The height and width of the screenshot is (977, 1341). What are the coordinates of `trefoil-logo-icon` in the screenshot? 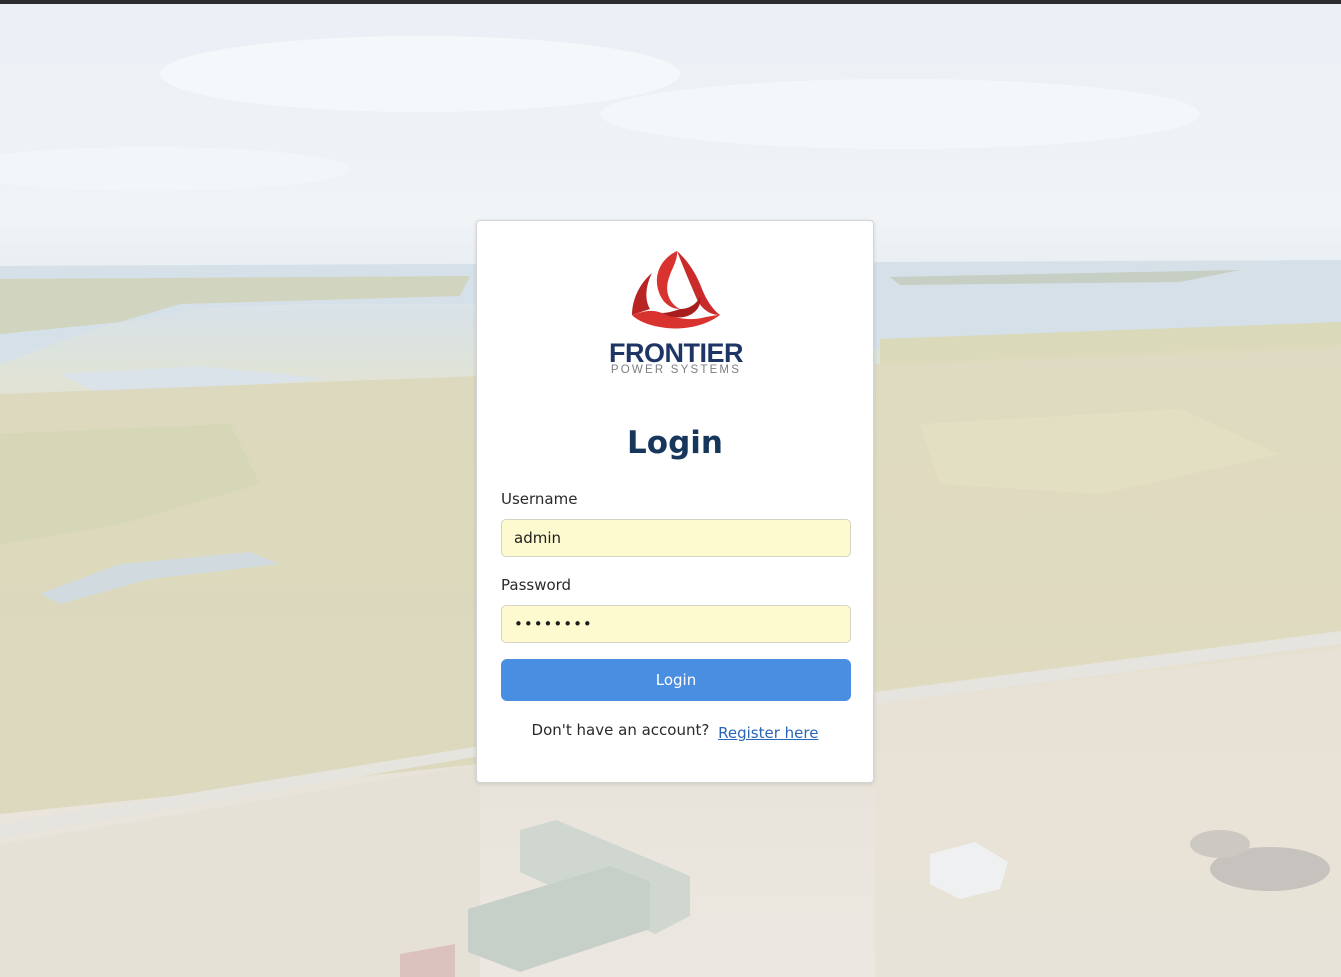 It's located at (676, 290).